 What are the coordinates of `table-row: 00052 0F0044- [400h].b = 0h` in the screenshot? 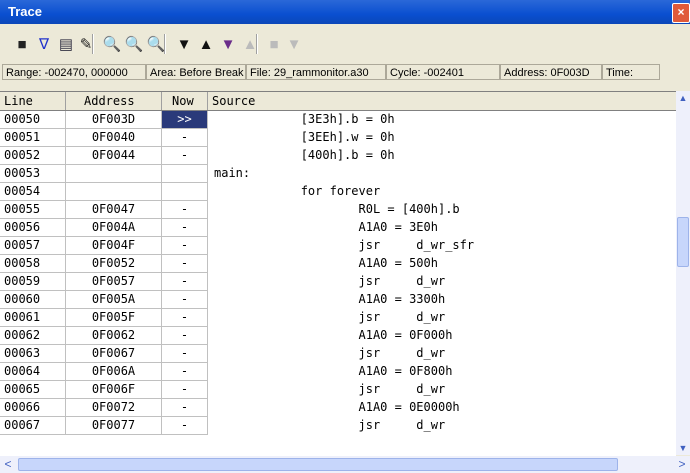 It's located at (338, 156).